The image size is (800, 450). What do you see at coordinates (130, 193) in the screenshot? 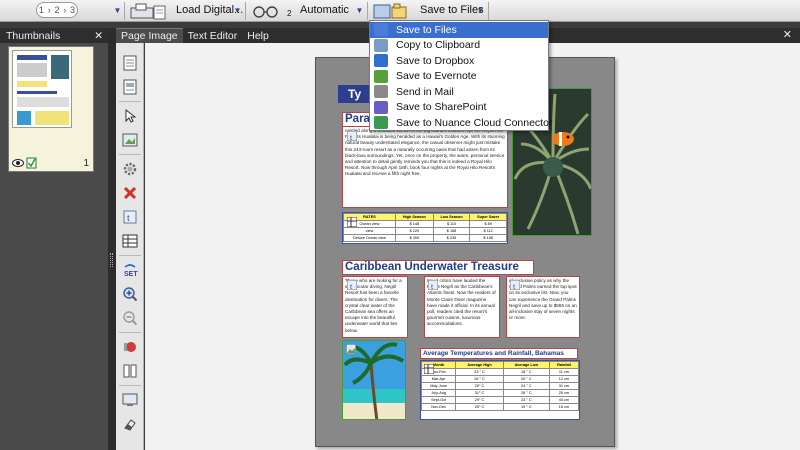
I see `delete-icon` at bounding box center [130, 193].